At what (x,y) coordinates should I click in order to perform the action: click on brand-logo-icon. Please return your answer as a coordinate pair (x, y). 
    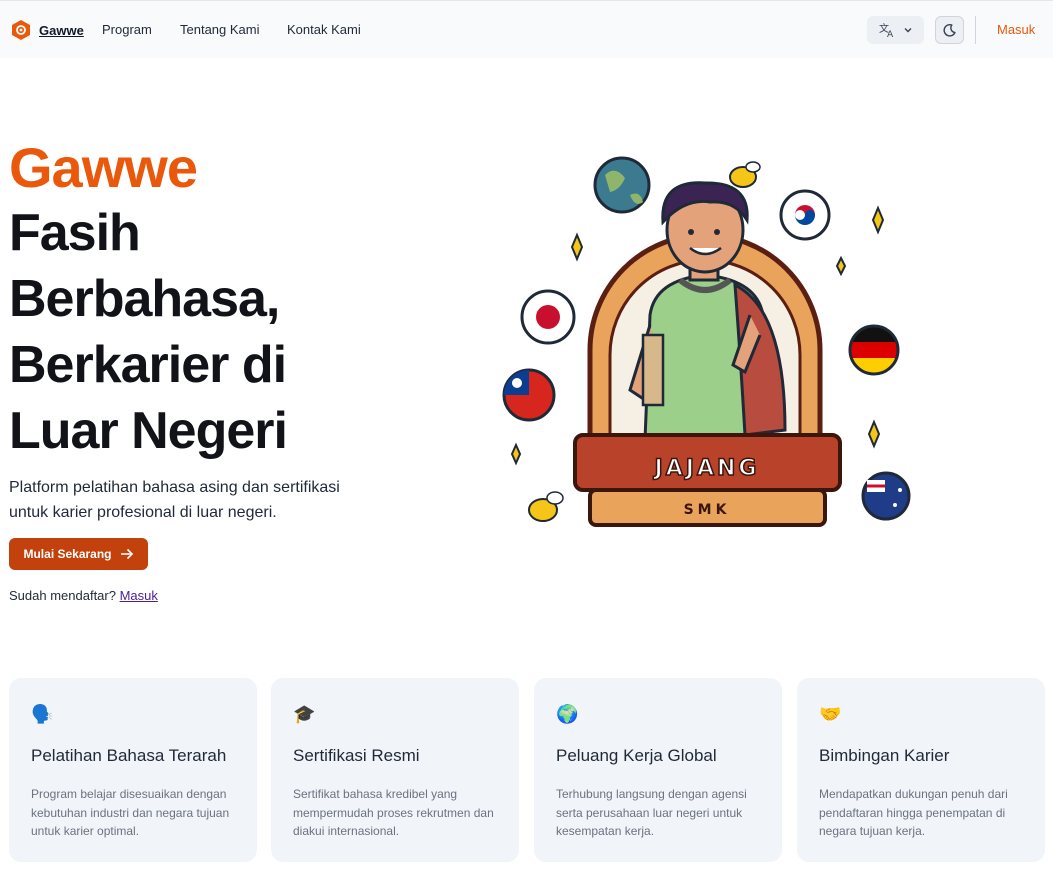
    Looking at the image, I should click on (21, 30).